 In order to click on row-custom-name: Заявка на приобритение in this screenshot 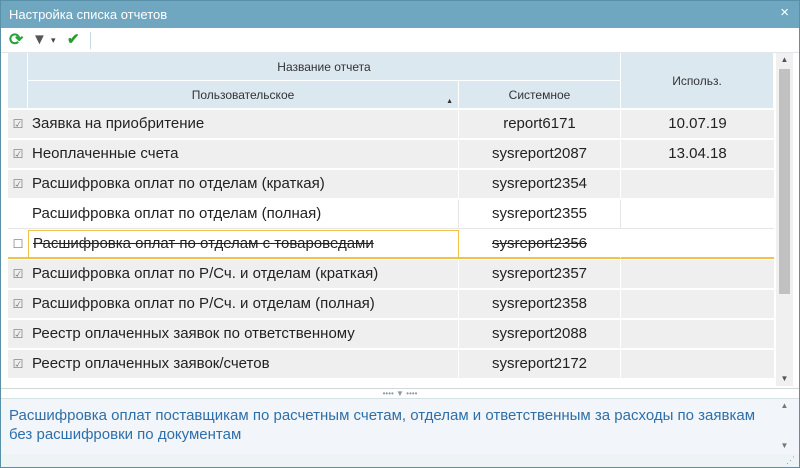, I will do `click(243, 124)`.